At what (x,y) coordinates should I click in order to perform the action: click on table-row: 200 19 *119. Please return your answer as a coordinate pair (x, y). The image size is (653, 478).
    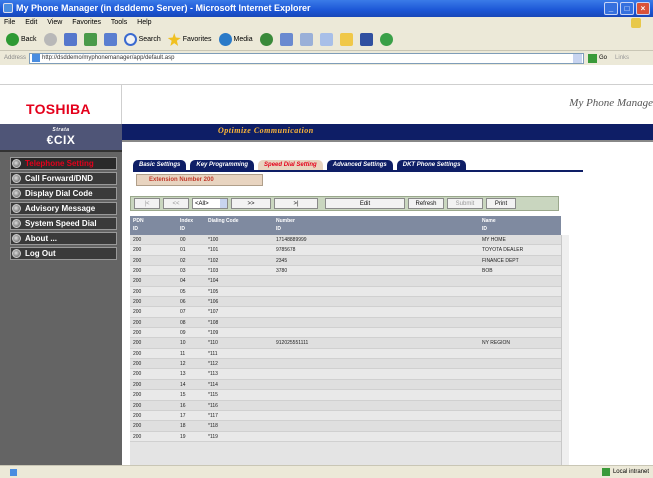
    Looking at the image, I should click on (345, 436).